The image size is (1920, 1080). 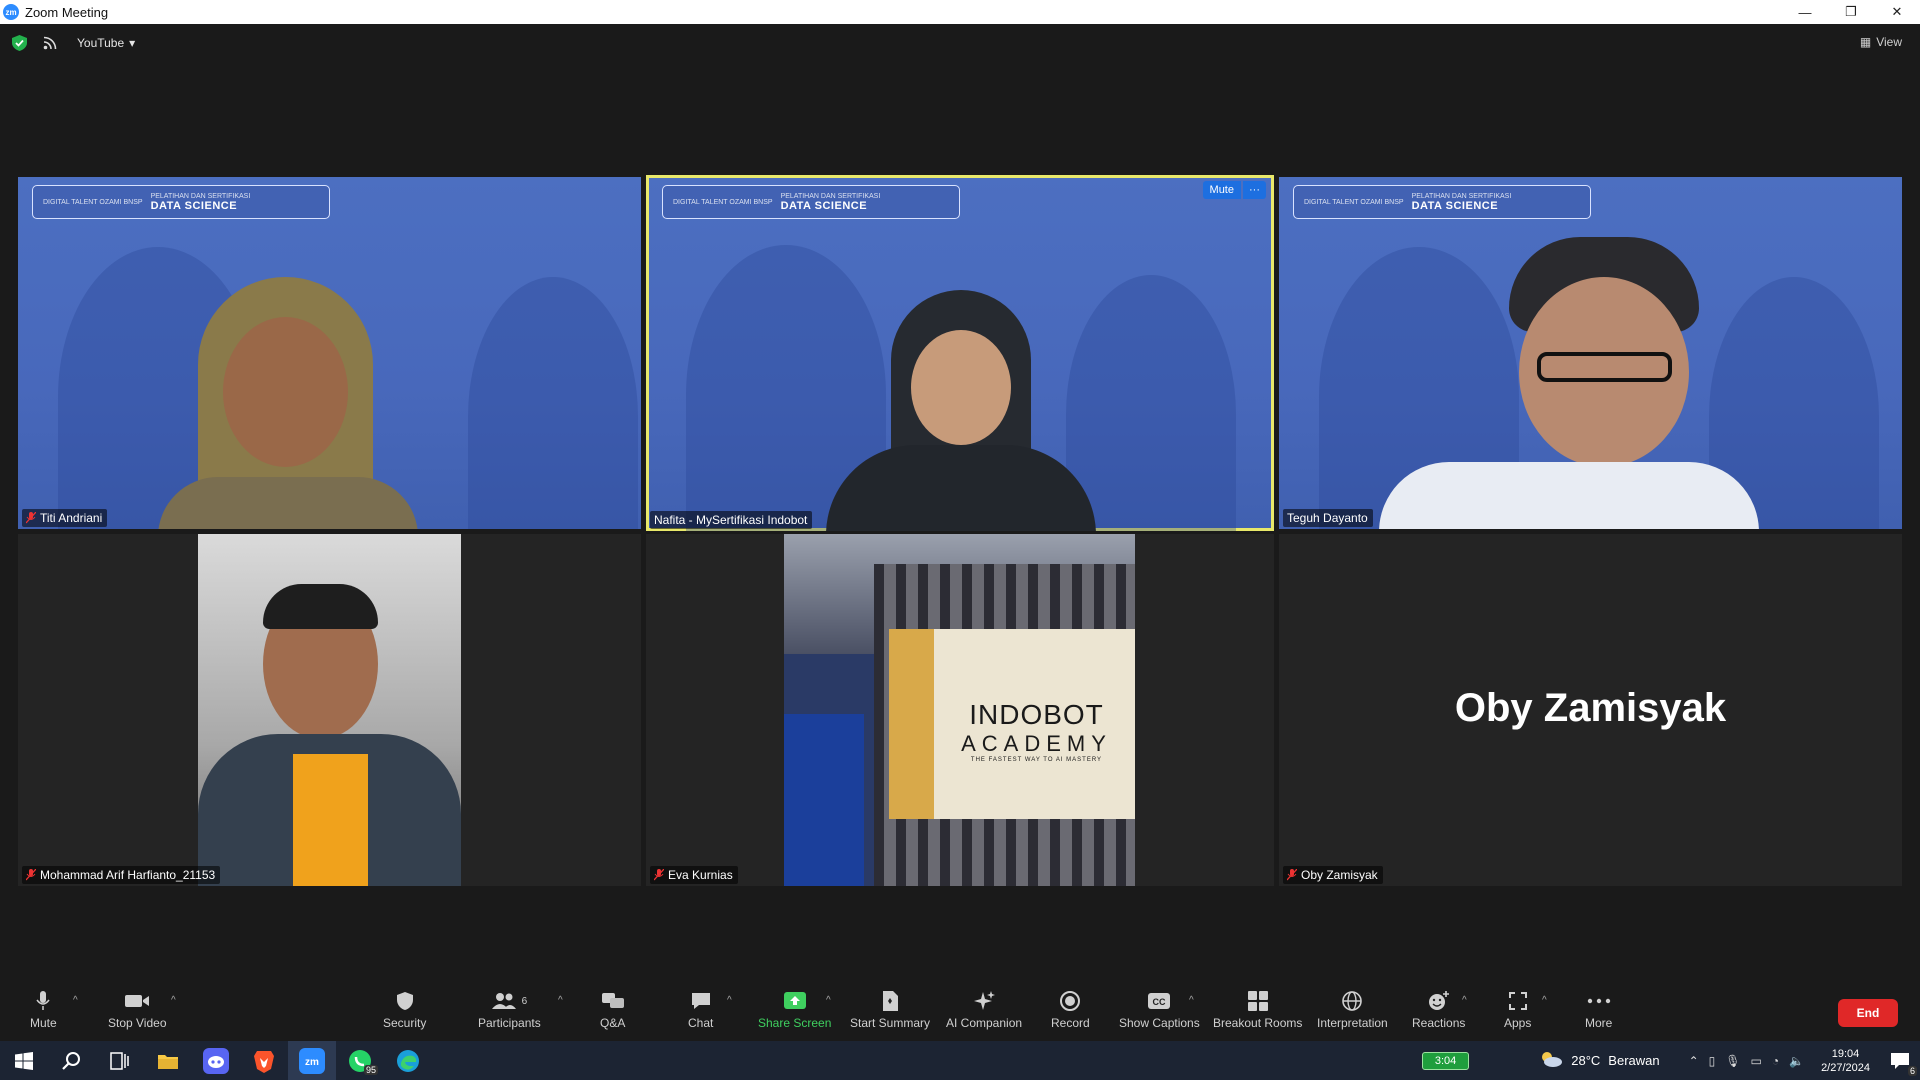 What do you see at coordinates (168, 1060) in the screenshot?
I see `file-explorer-icon` at bounding box center [168, 1060].